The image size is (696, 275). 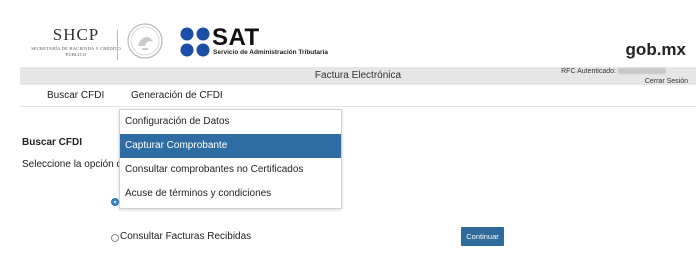 I want to click on rfc-authenticated: RFC Autenticado:, so click(x=613, y=71).